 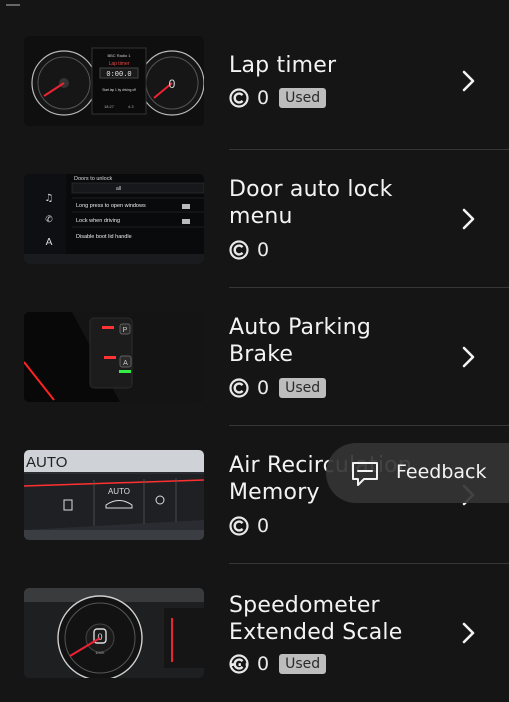 What do you see at coordinates (254, 4) in the screenshot?
I see `top-edge` at bounding box center [254, 4].